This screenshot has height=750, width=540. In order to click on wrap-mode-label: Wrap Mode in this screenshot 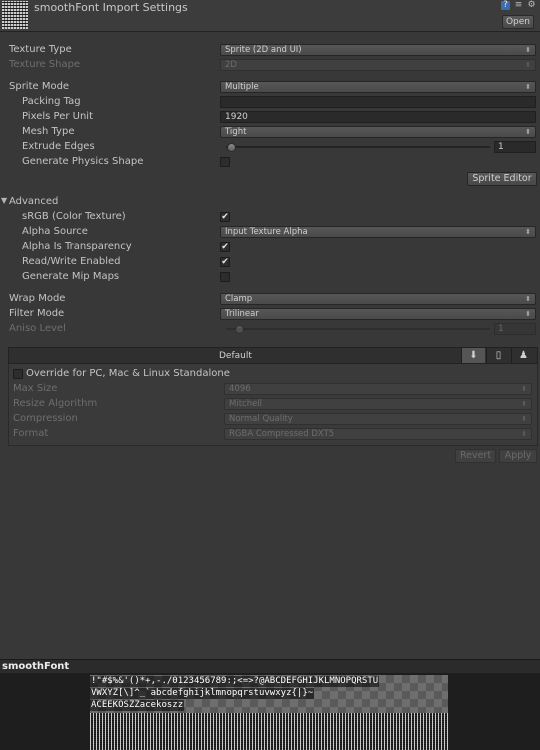, I will do `click(37, 298)`.